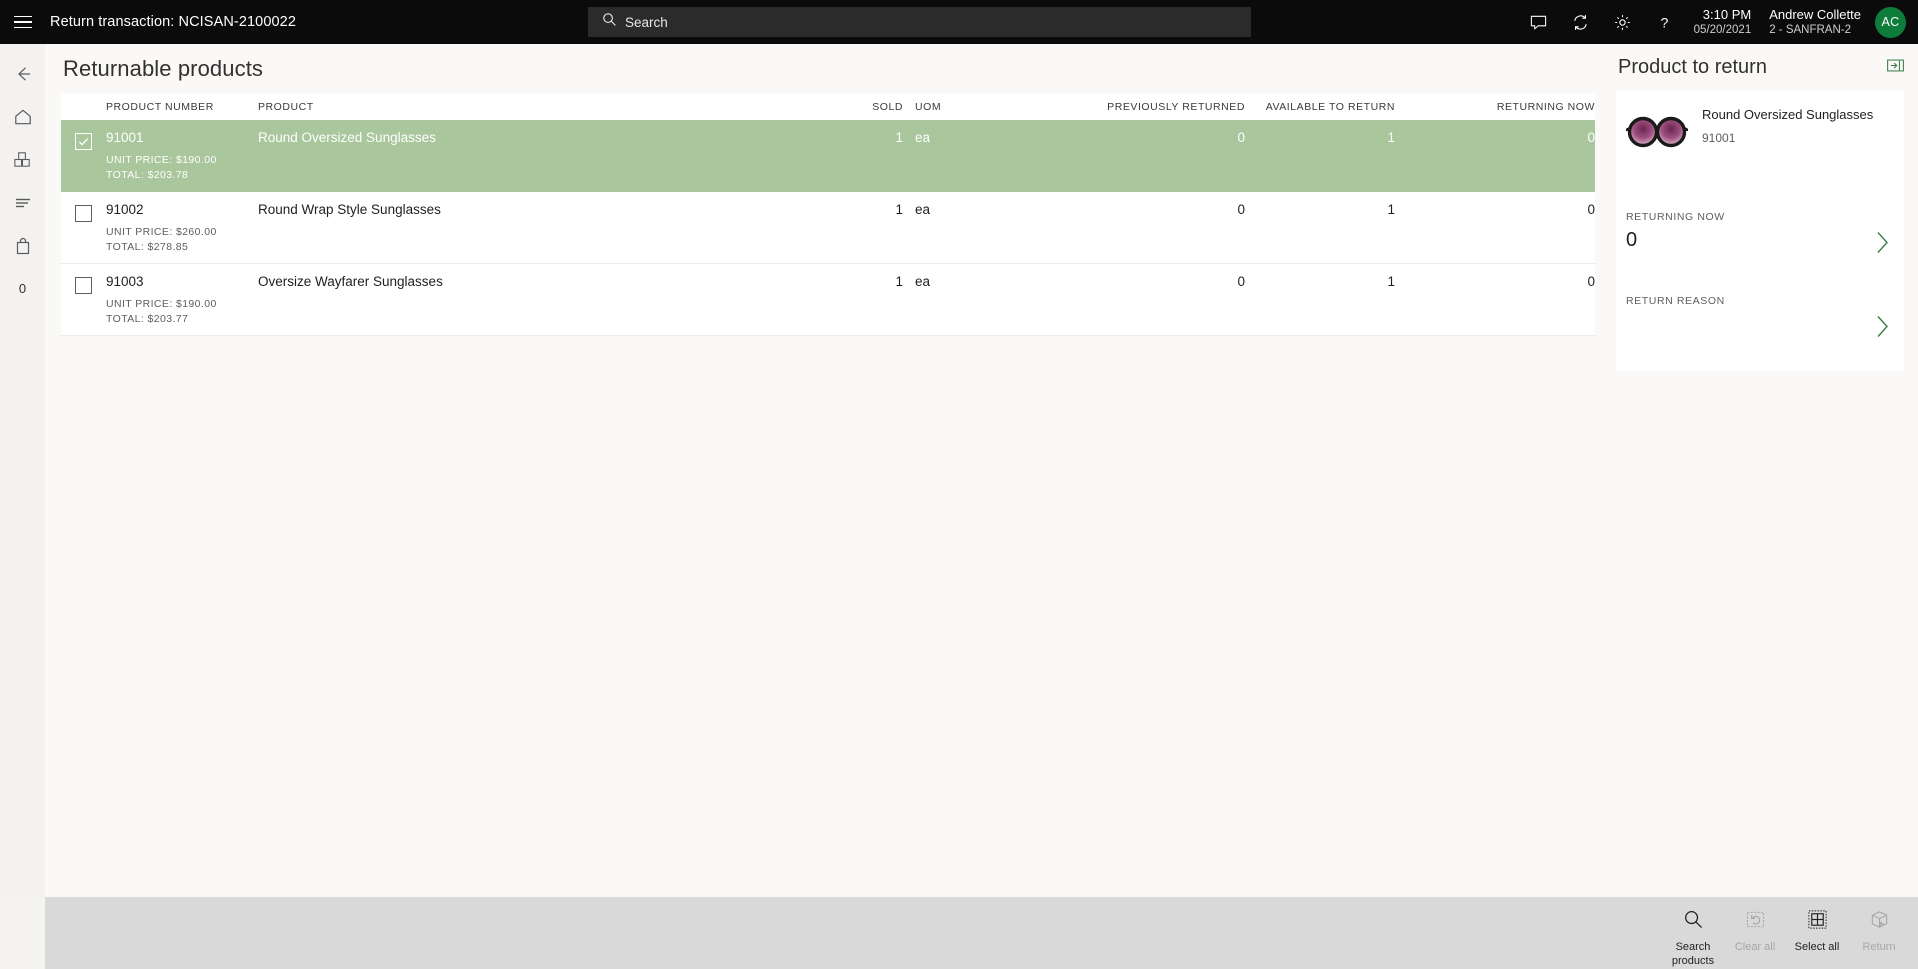  What do you see at coordinates (147, 175) in the screenshot?
I see `cell-total: TOTAL: $203.78` at bounding box center [147, 175].